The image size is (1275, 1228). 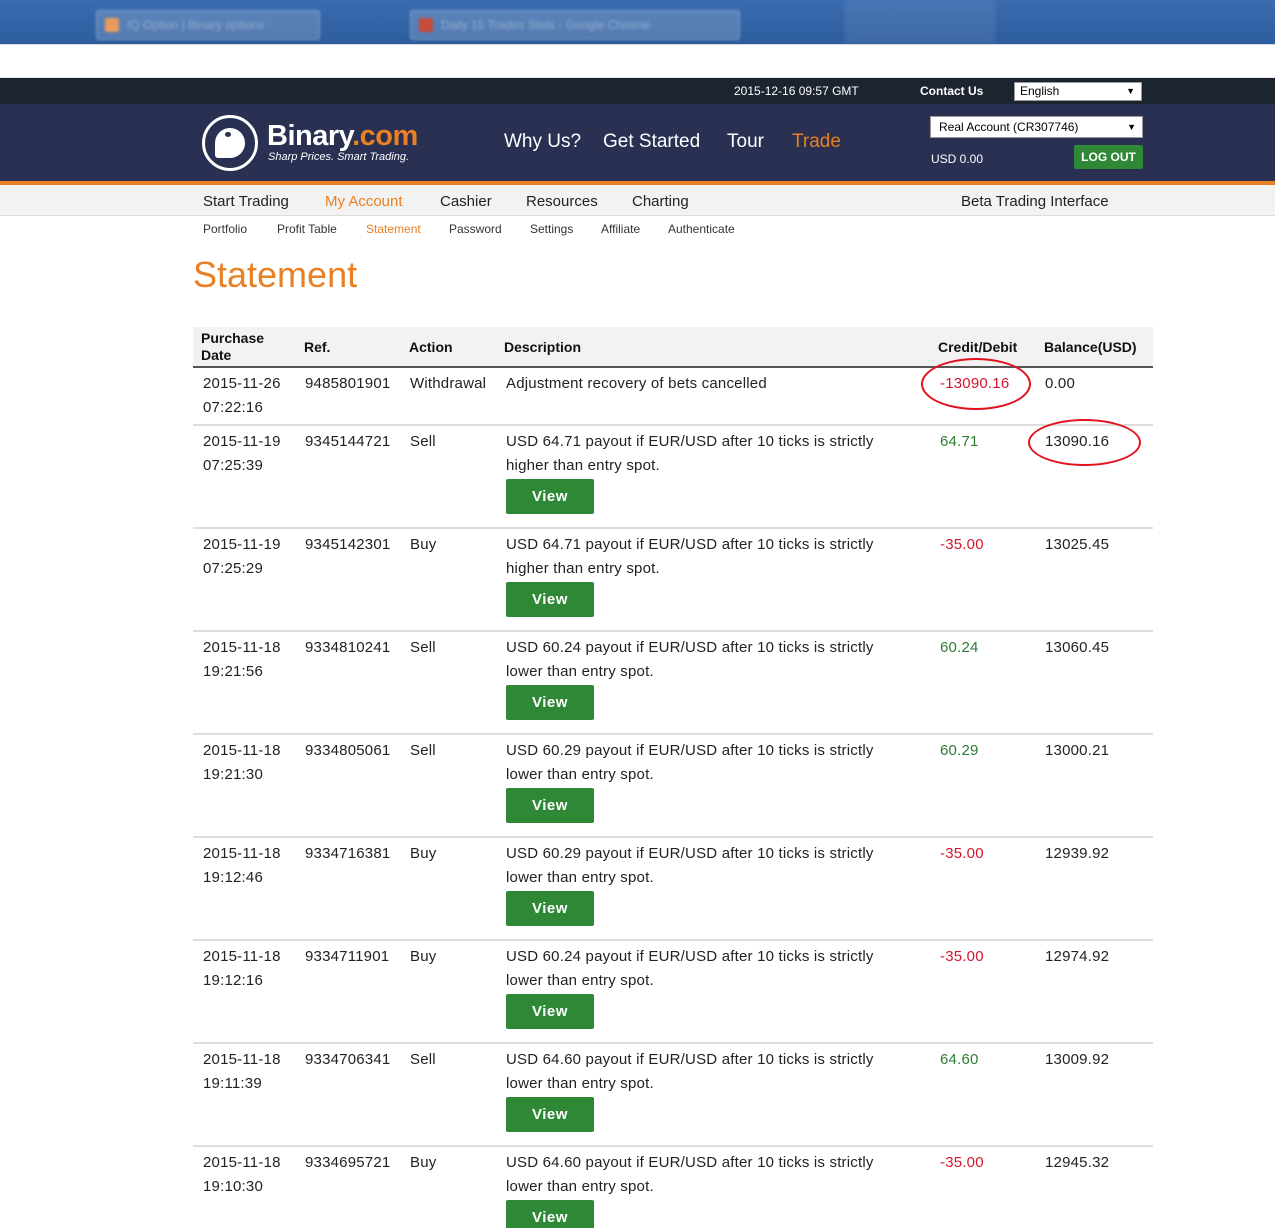 I want to click on purchase-date: 2015-11-19, so click(x=242, y=441).